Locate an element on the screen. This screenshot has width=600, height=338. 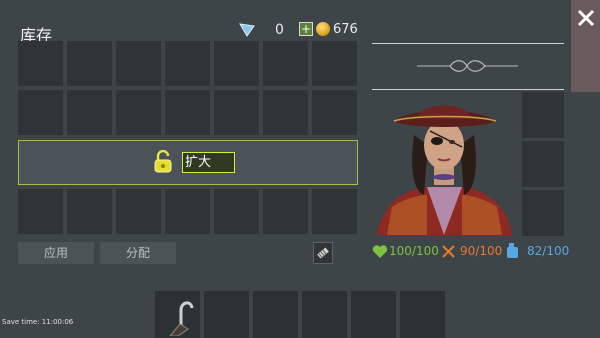
coin-count: 676 is located at coordinates (345, 29).